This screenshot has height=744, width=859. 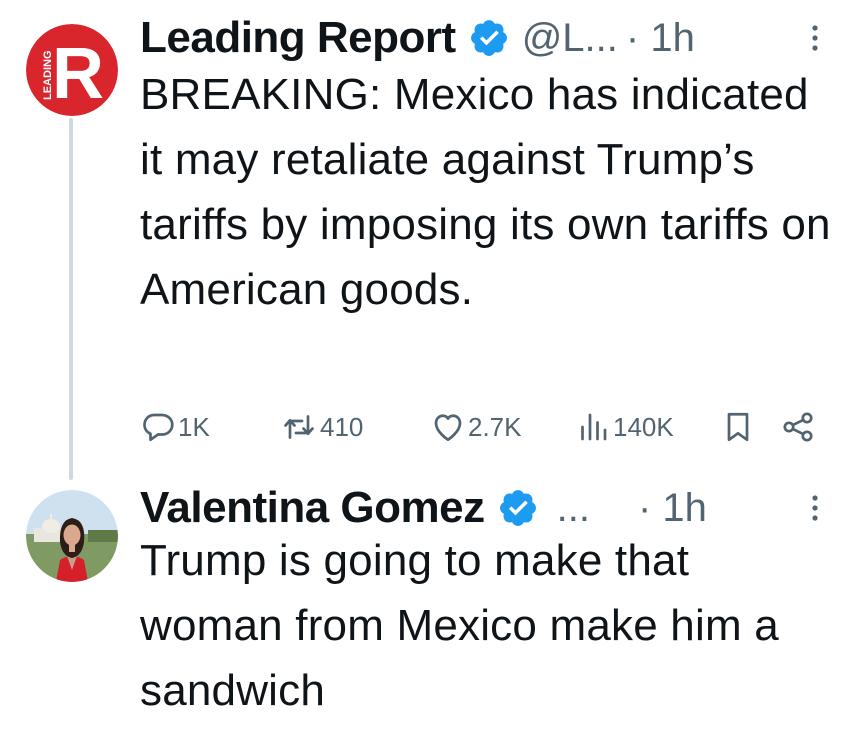 I want to click on profile-photo, so click(x=72, y=536).